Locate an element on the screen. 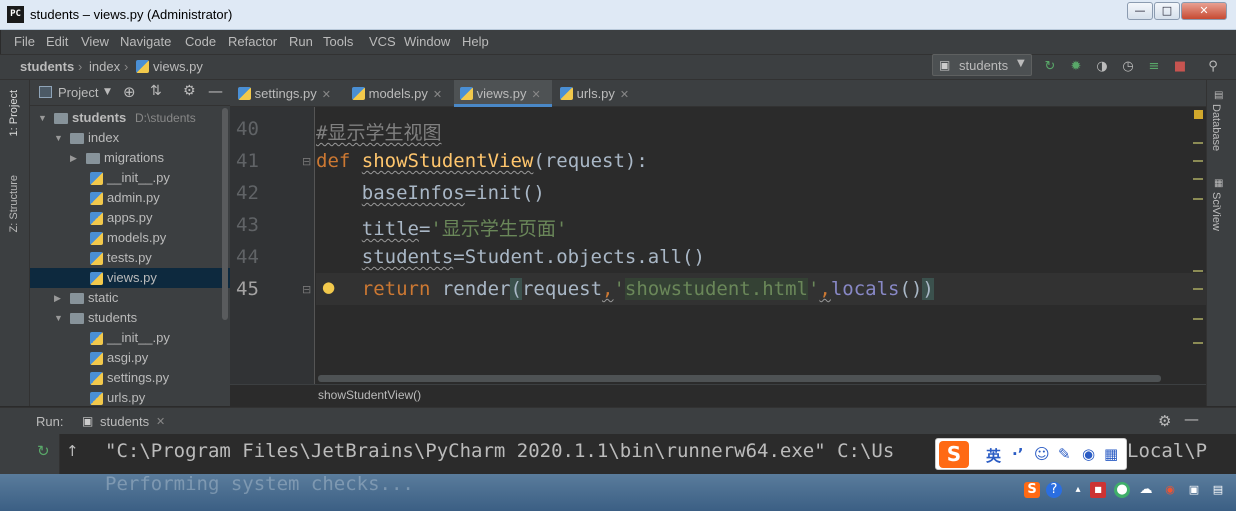 The width and height of the screenshot is (1236, 511). close-button: ✕ is located at coordinates (1204, 11).